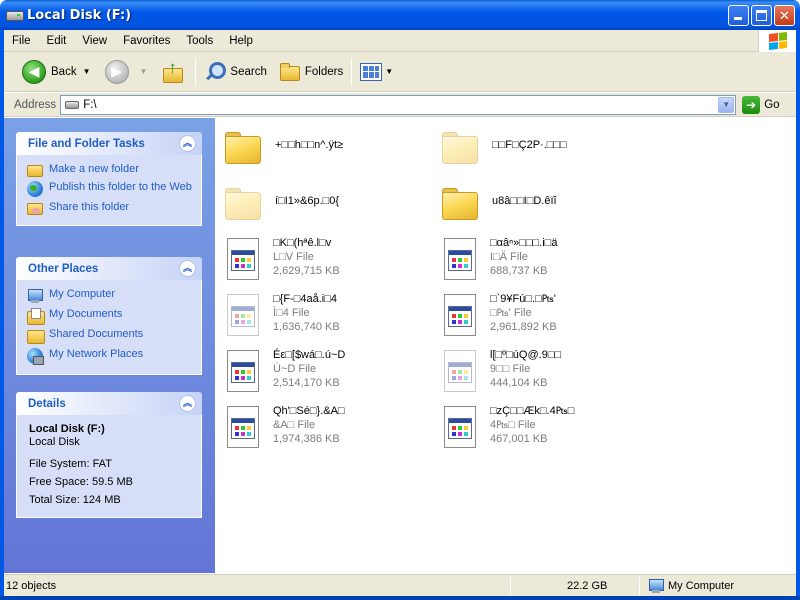 This screenshot has height=600, width=800. I want to click on menu-file: File, so click(21, 41).